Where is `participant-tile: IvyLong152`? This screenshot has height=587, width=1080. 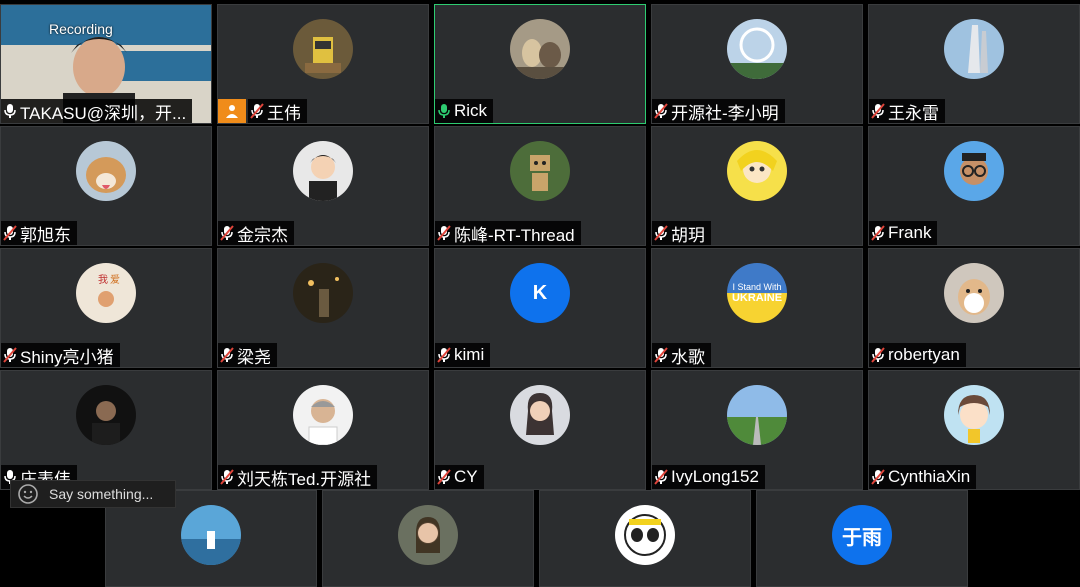
participant-tile: IvyLong152 is located at coordinates (757, 430).